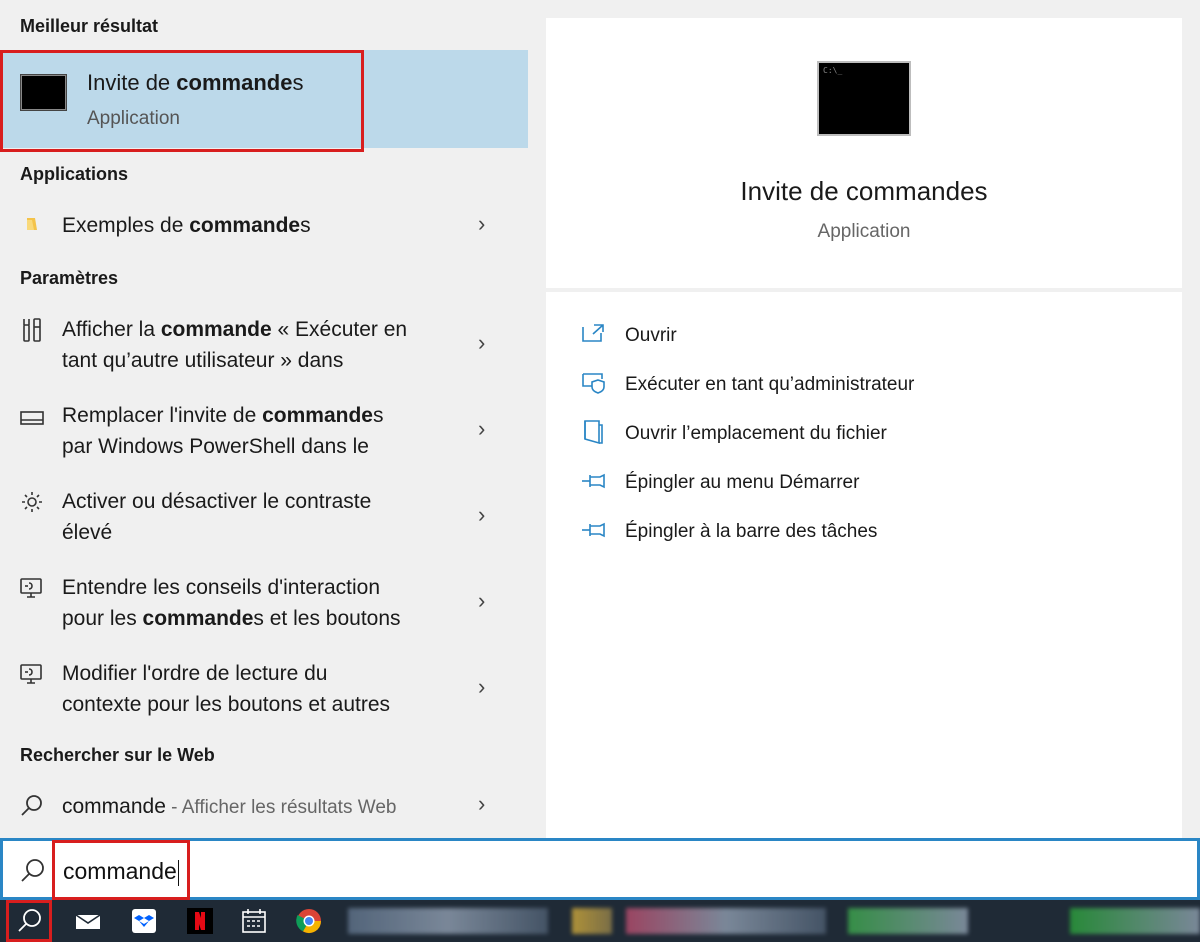 The height and width of the screenshot is (942, 1200). What do you see at coordinates (32, 330) in the screenshot?
I see `tools-icon` at bounding box center [32, 330].